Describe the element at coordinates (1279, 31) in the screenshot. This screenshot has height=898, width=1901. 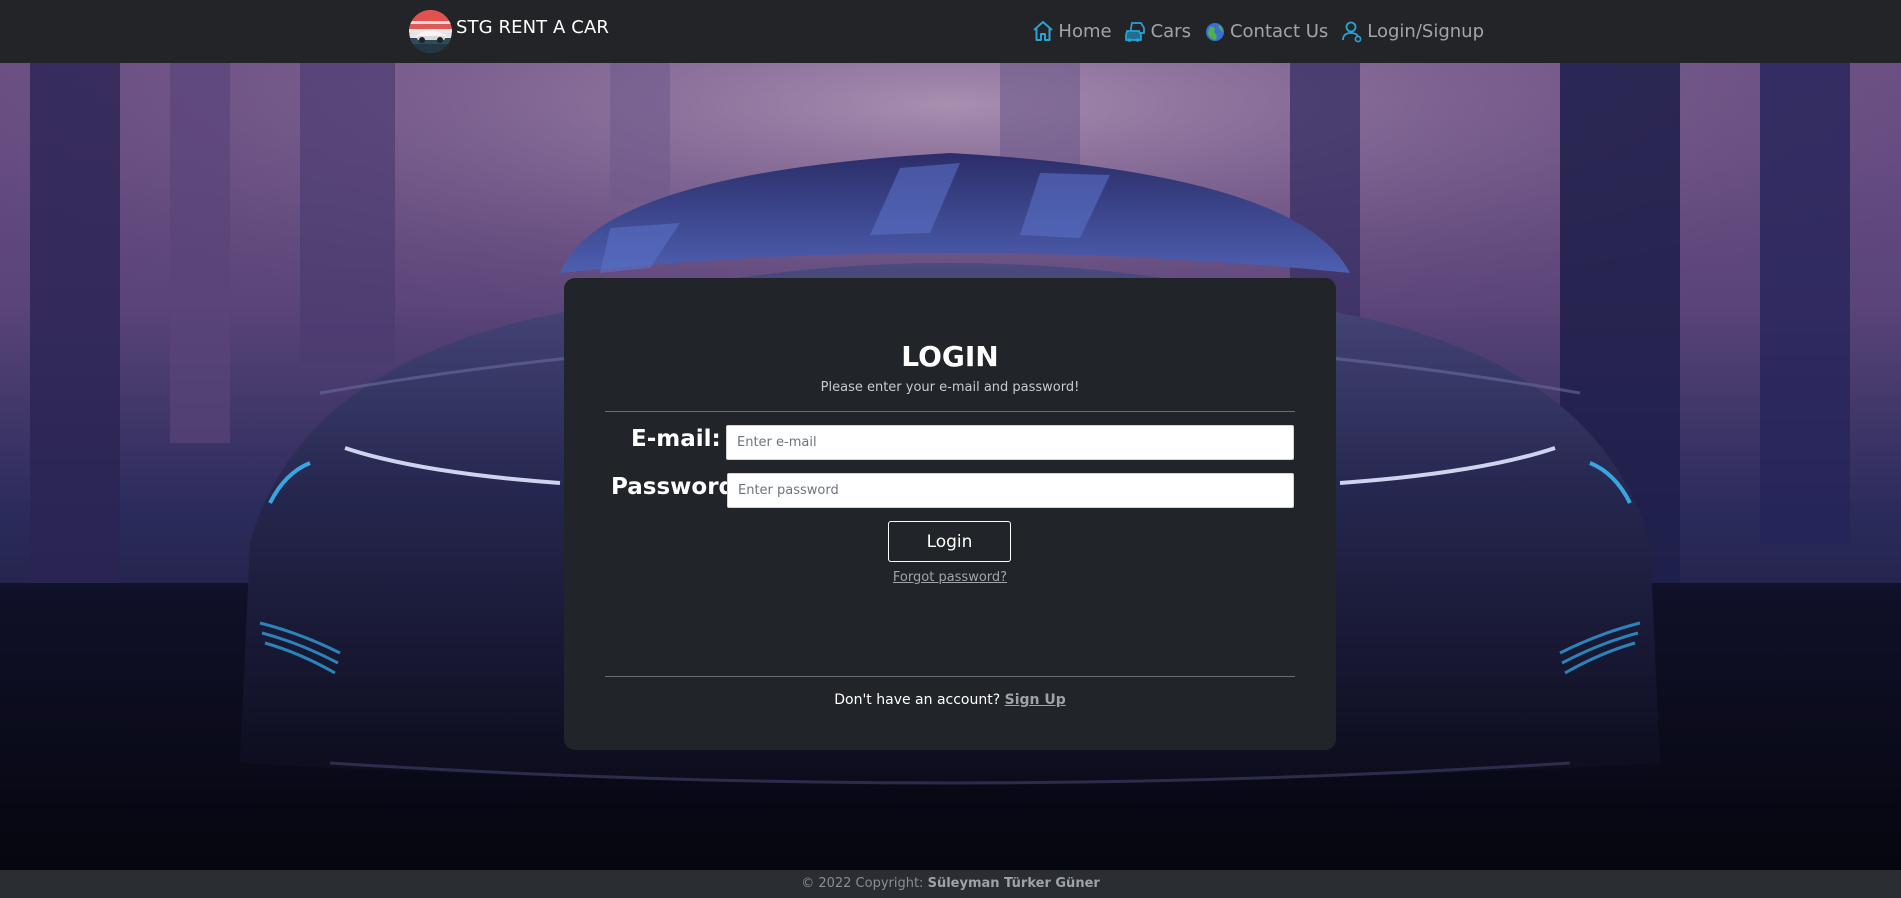
I see `nav-item-label: Contact Us` at that location.